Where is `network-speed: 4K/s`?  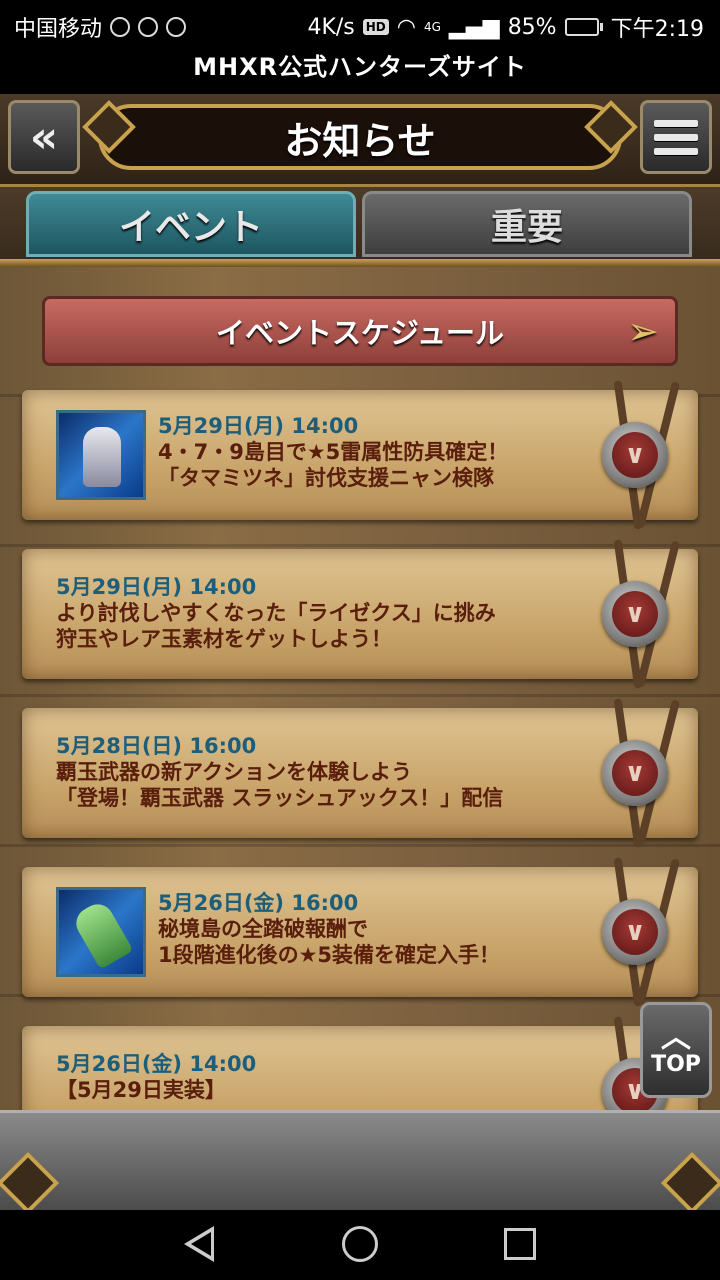 network-speed: 4K/s is located at coordinates (331, 27).